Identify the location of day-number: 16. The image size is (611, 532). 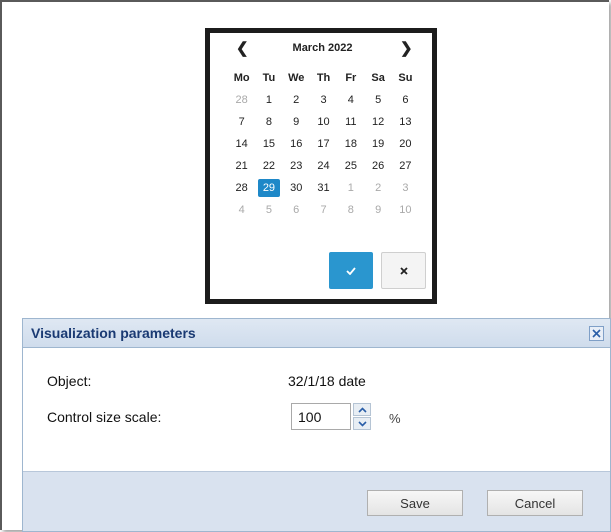
(296, 144).